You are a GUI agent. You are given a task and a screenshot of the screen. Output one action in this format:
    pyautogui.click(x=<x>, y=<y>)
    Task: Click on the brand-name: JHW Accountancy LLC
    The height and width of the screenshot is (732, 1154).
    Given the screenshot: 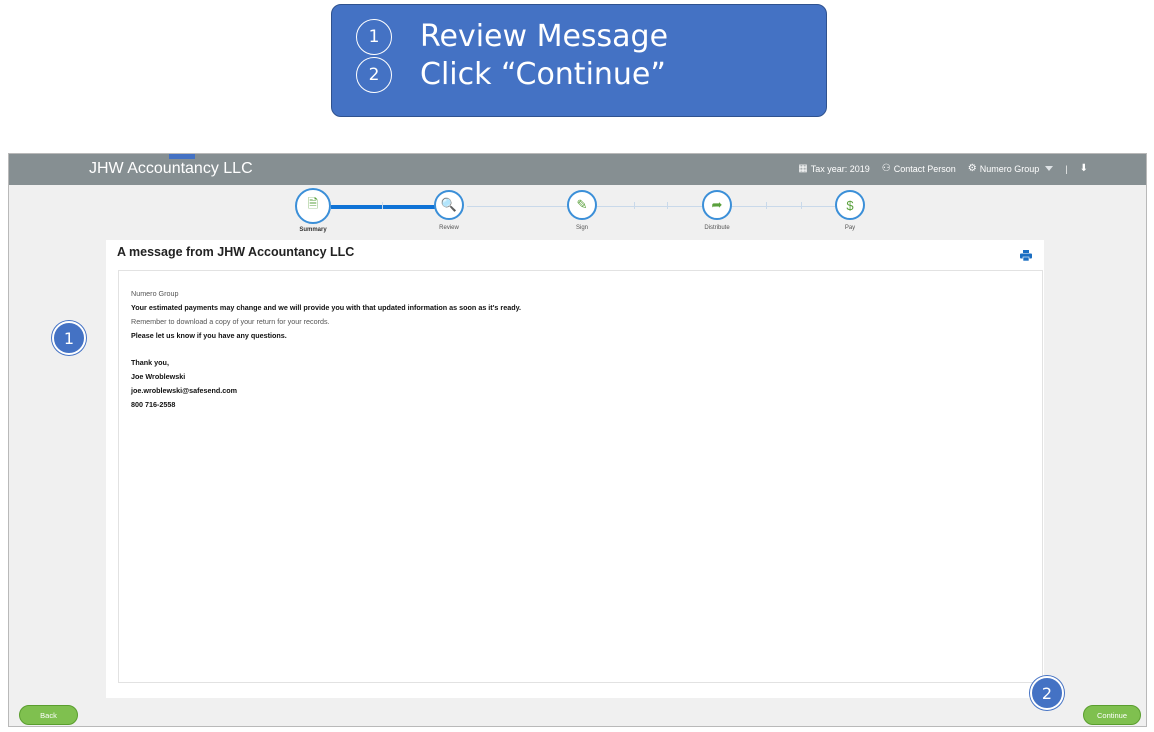 What is the action you would take?
    pyautogui.click(x=171, y=168)
    